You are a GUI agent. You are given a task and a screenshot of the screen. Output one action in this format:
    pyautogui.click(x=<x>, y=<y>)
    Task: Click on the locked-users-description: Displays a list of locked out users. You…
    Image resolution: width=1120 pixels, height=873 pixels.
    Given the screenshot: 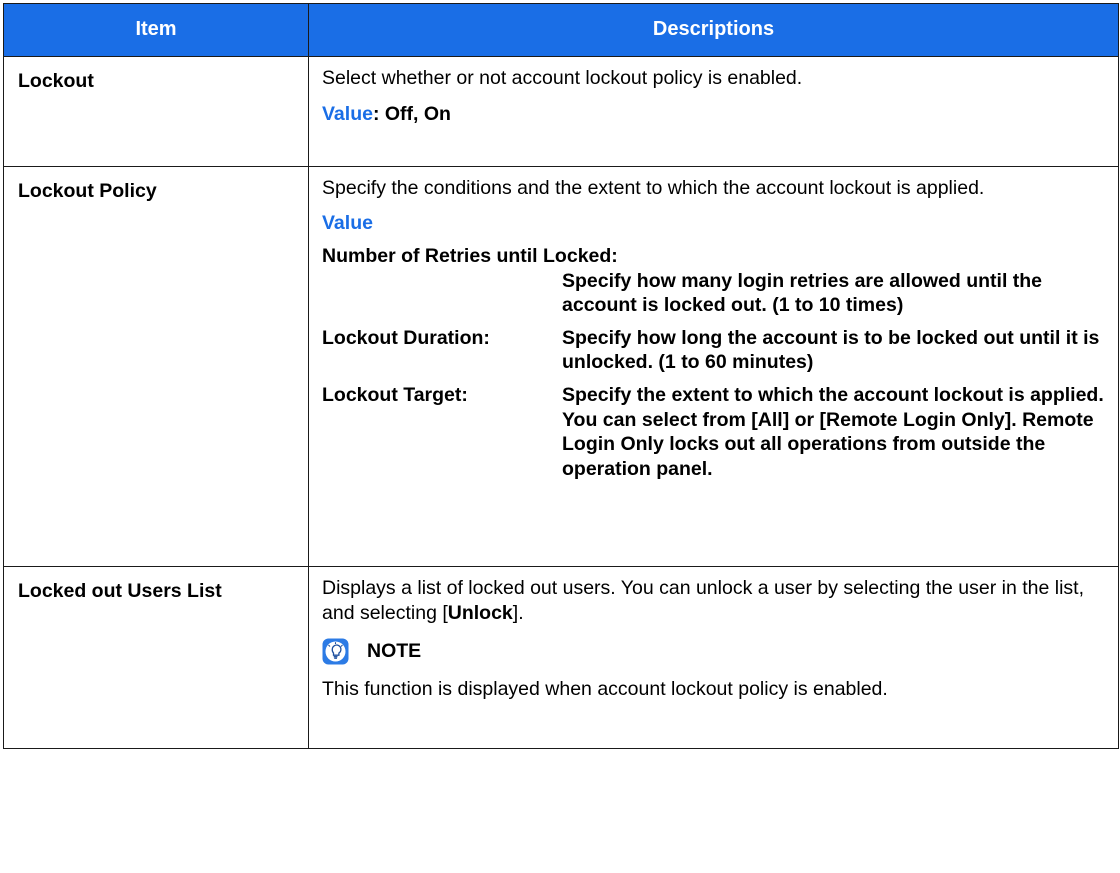 What is the action you would take?
    pyautogui.click(x=716, y=600)
    